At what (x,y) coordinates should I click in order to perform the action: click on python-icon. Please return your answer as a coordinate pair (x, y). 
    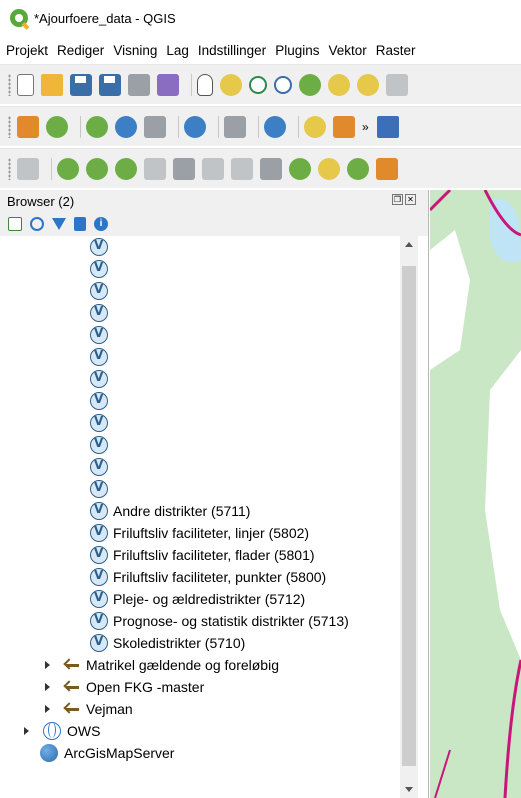
    Looking at the image, I should click on (315, 126).